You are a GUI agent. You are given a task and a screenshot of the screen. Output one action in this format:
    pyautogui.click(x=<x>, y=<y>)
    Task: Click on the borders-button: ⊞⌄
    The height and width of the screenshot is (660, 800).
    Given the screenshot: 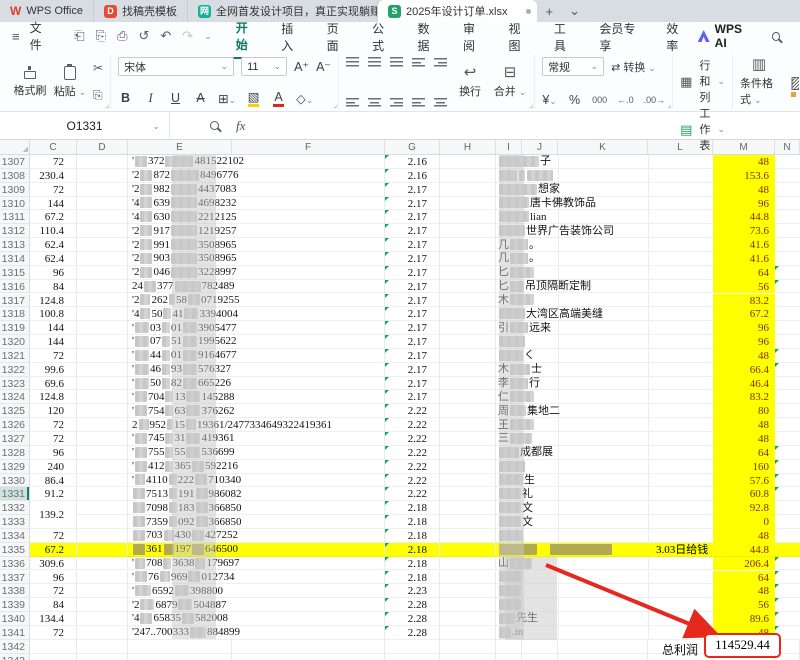 What is the action you would take?
    pyautogui.click(x=227, y=98)
    